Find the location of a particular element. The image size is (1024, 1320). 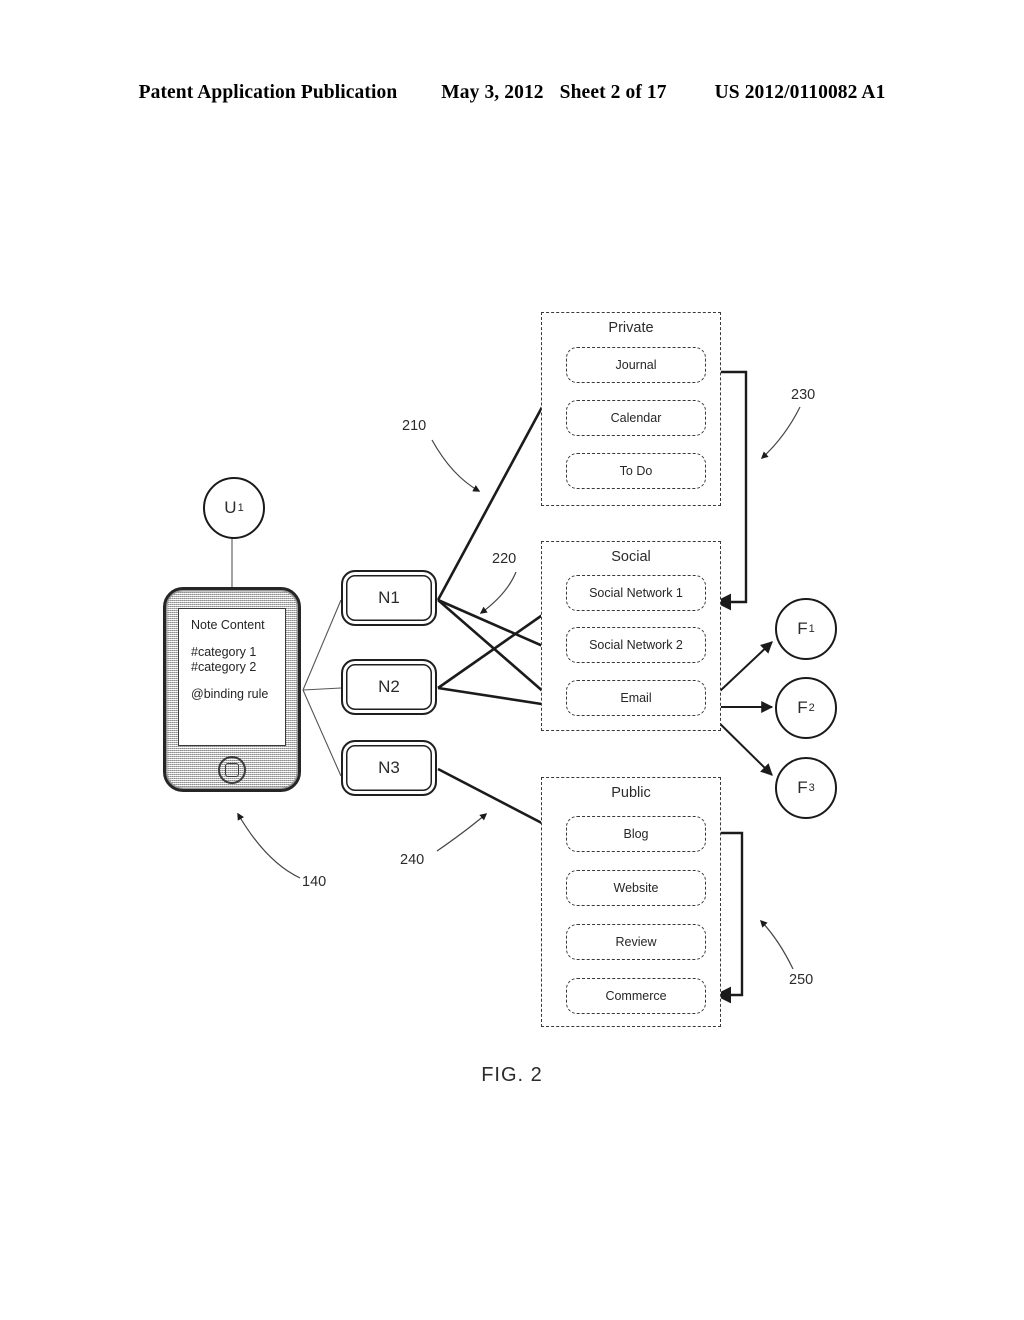

user-node-u1: U1 is located at coordinates (234, 508).